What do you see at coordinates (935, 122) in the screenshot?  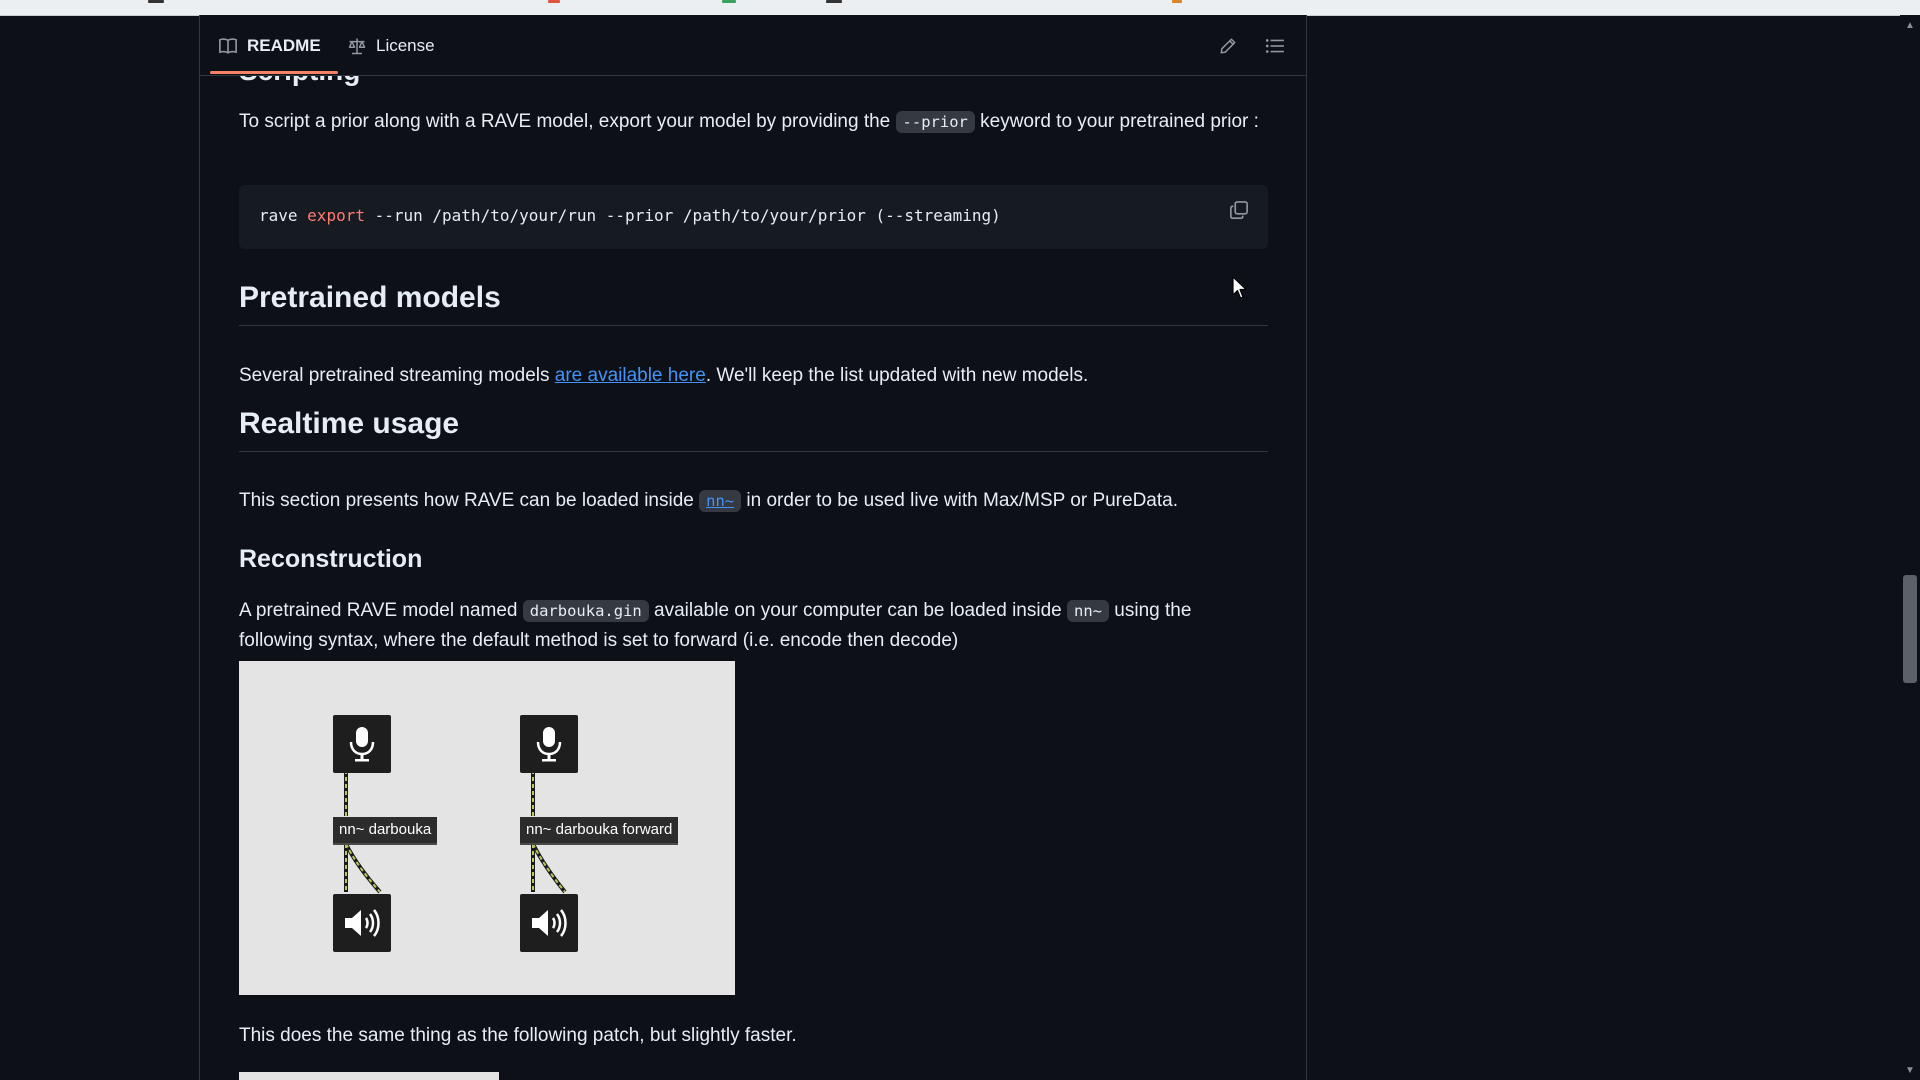 I see `inline-code-prior: --prior` at bounding box center [935, 122].